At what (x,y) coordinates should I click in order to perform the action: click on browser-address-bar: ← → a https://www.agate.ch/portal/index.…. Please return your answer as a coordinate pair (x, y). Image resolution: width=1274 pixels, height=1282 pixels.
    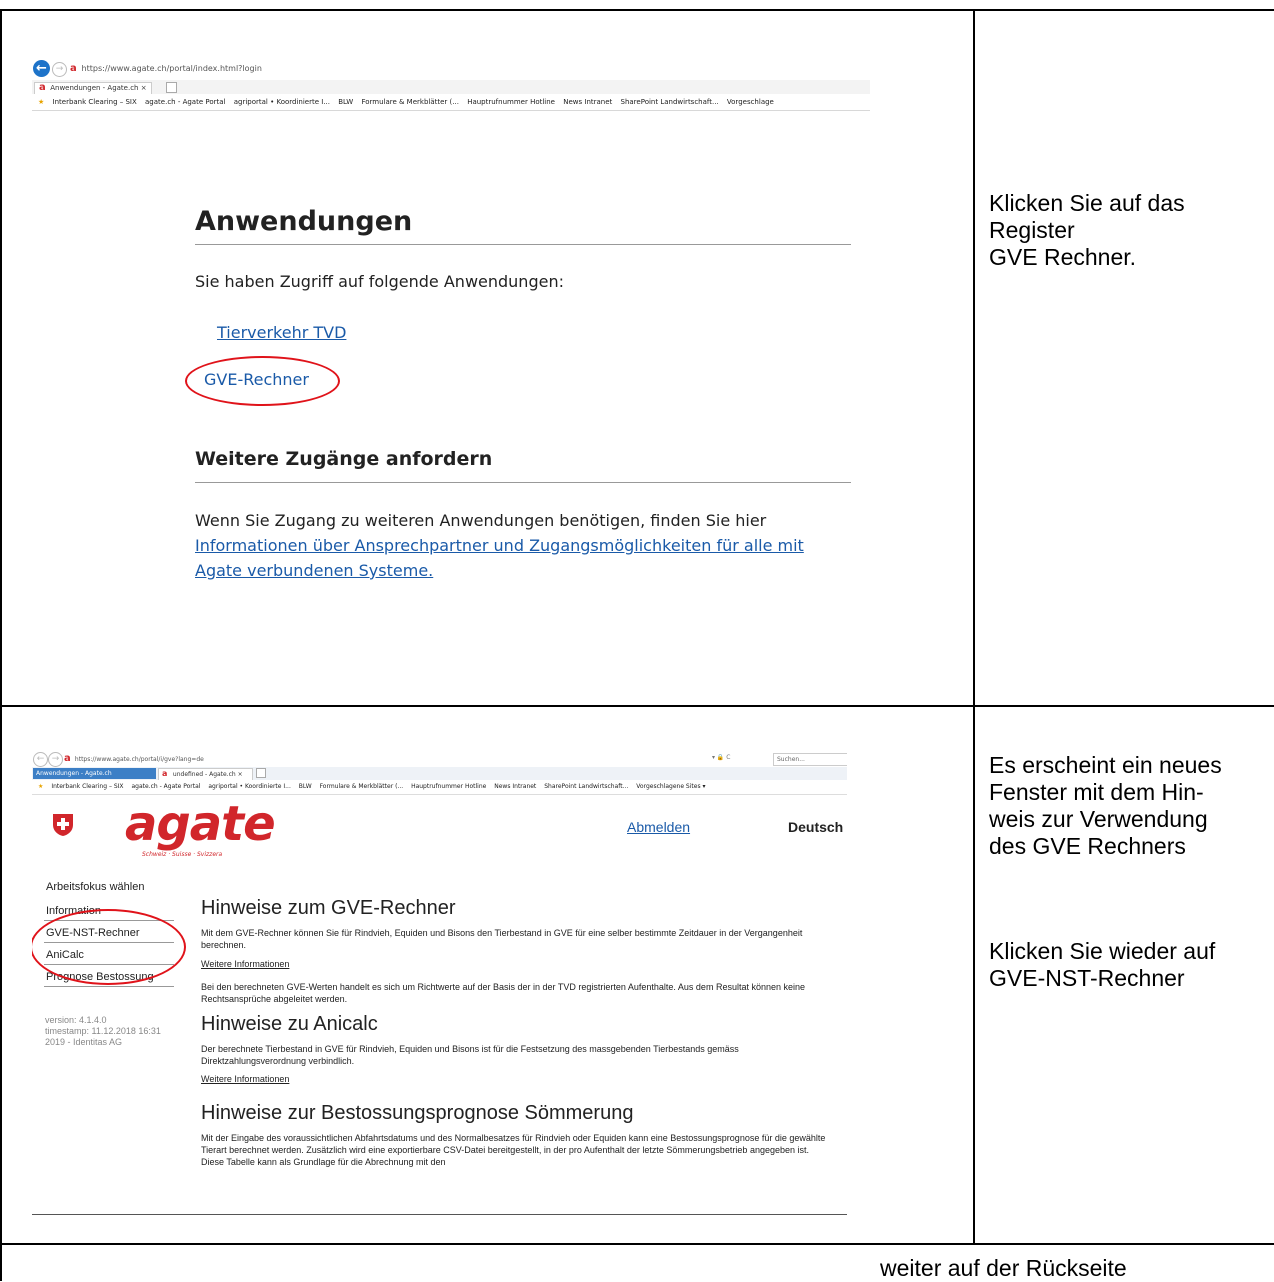
    Looking at the image, I should click on (451, 69).